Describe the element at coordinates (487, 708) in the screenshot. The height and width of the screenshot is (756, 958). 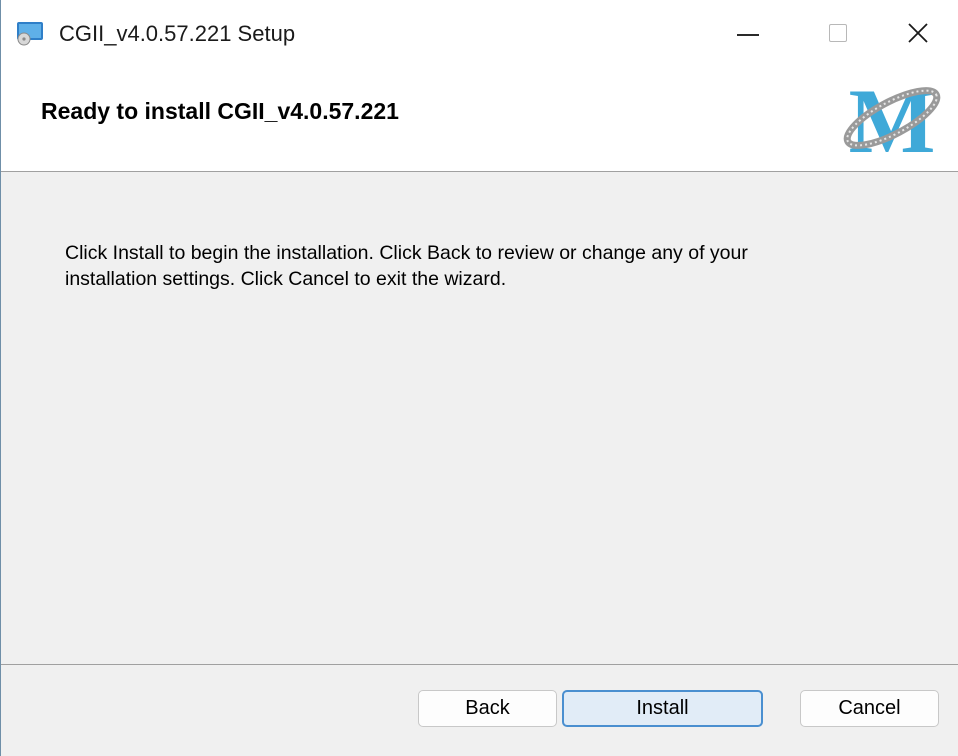
I see `back-button: Back` at that location.